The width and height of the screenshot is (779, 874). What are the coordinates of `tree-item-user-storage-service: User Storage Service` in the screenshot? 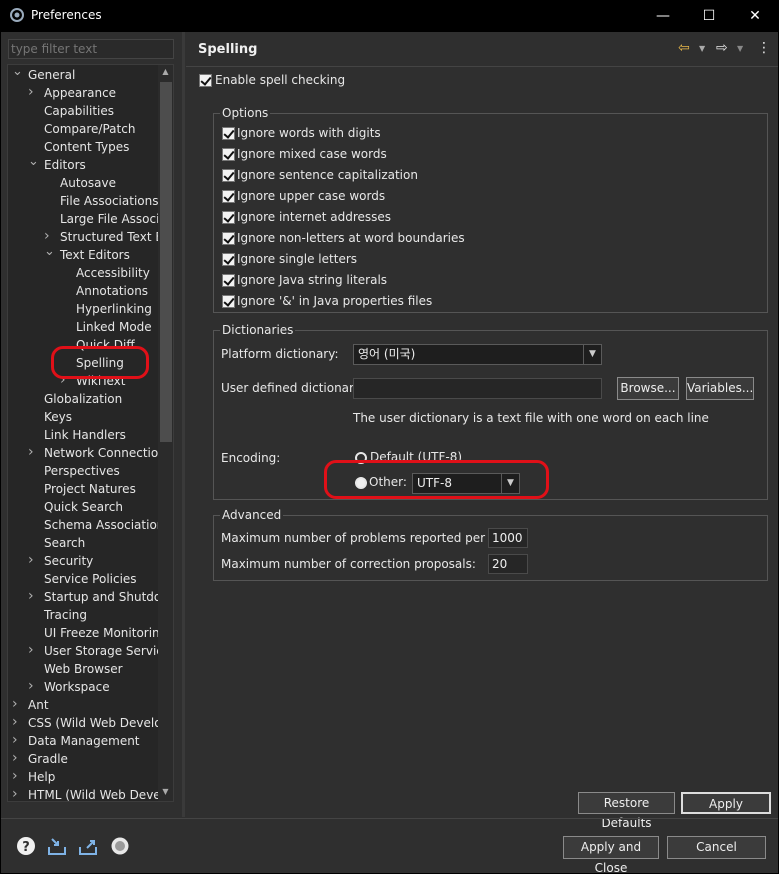 It's located at (107, 651).